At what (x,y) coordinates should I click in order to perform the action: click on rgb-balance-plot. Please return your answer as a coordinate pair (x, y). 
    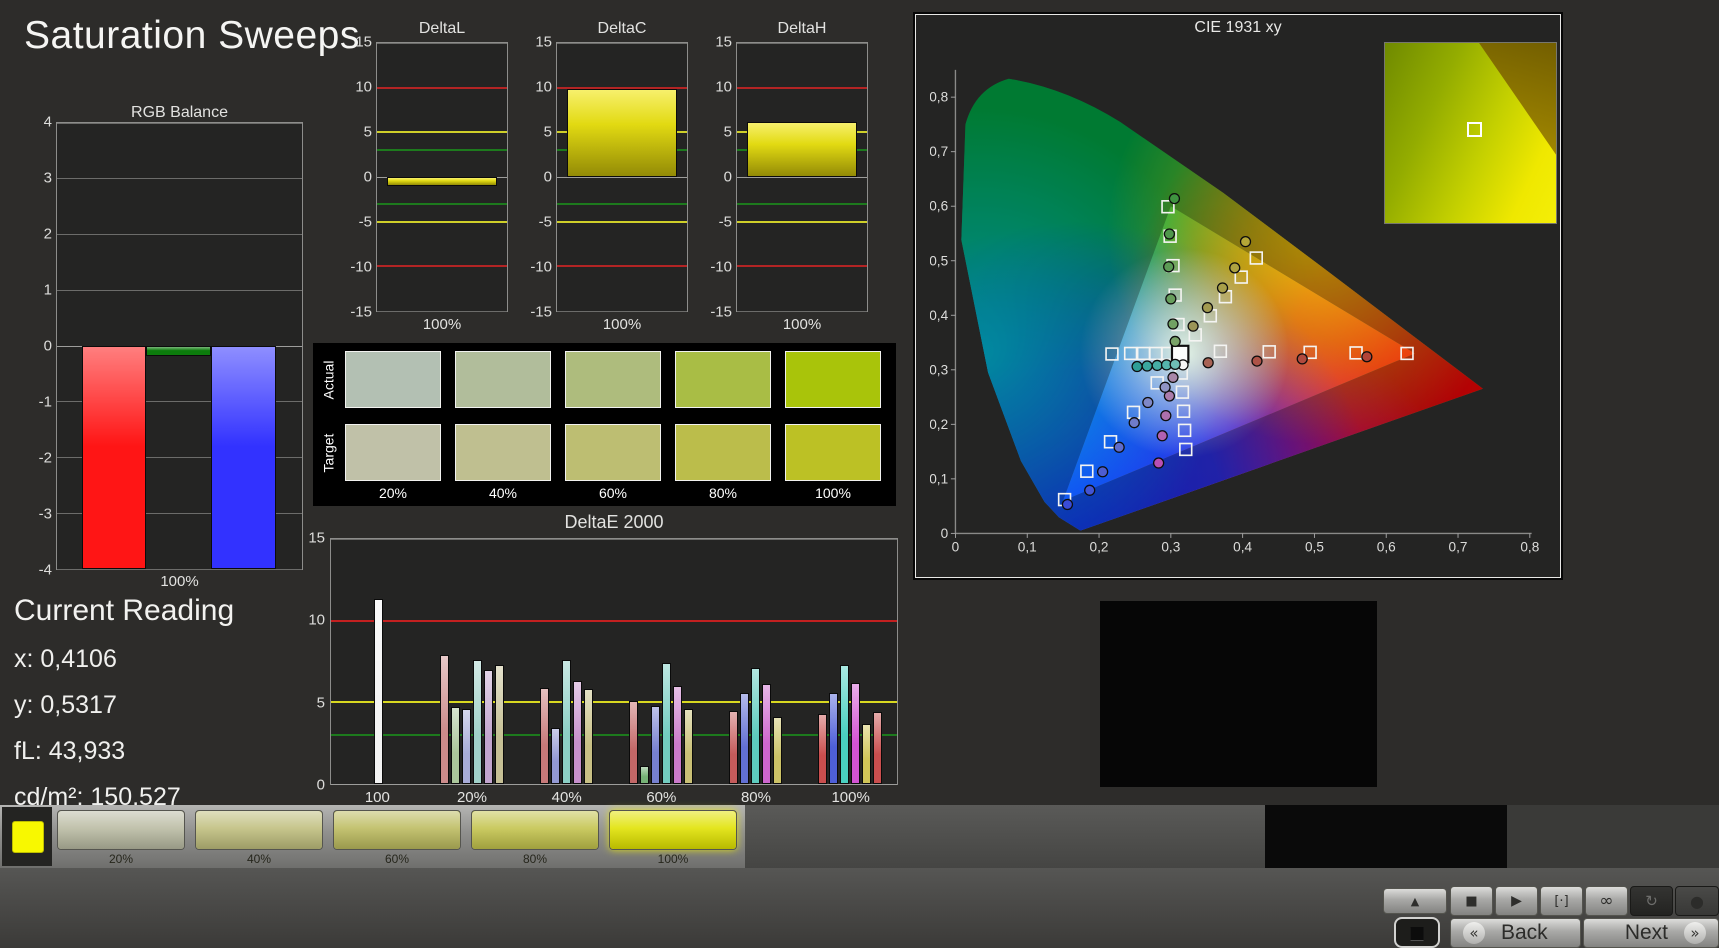
    Looking at the image, I should click on (179, 346).